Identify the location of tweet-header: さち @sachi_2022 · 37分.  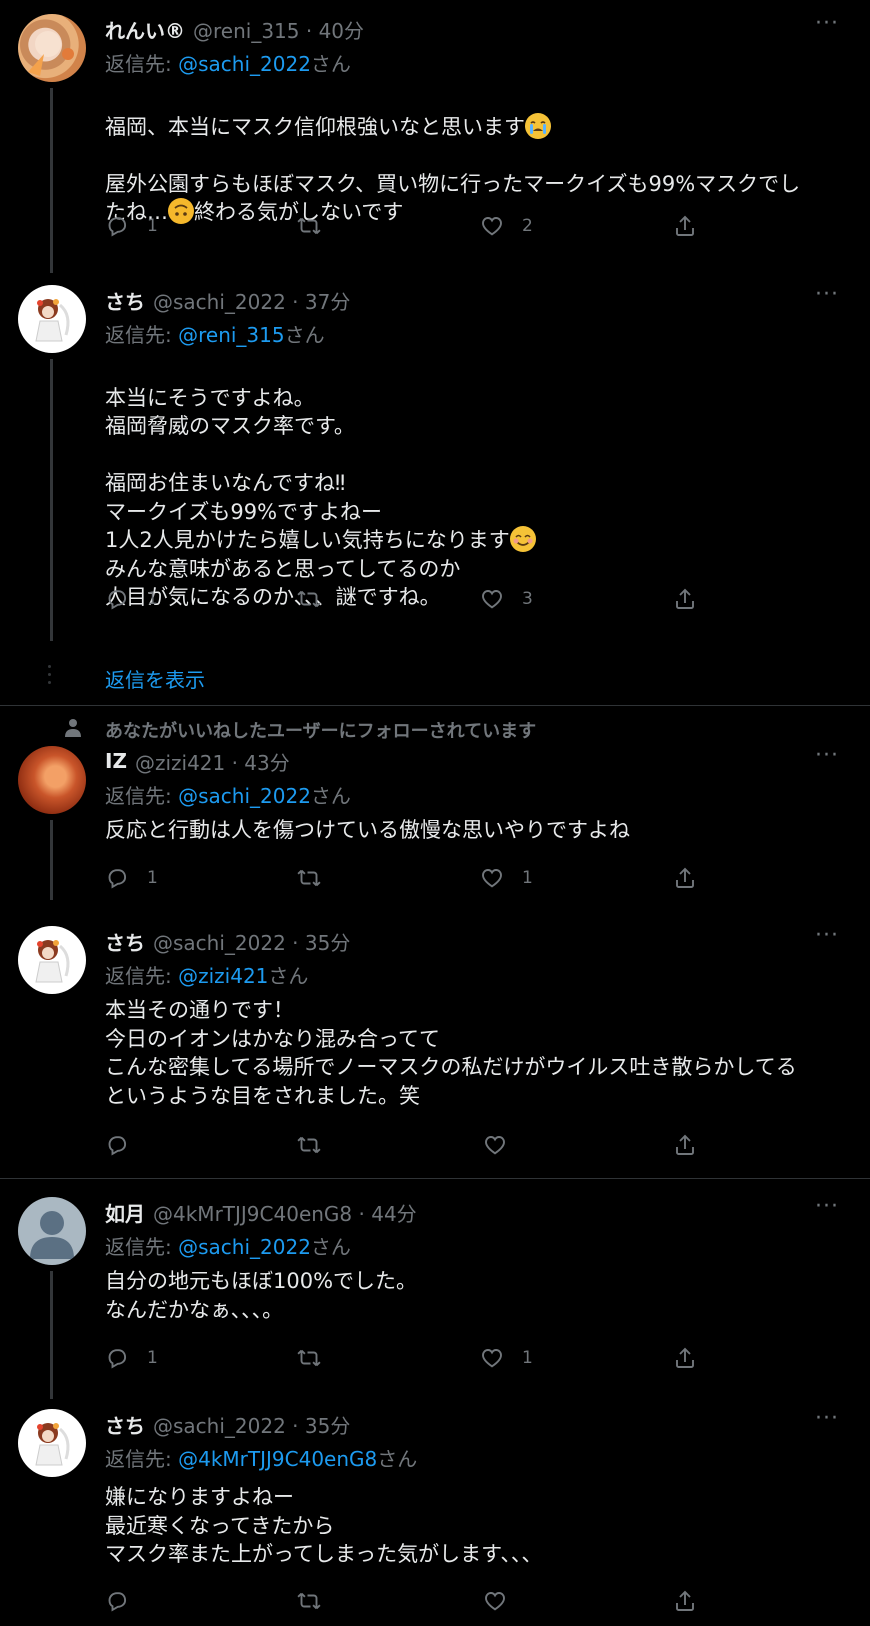
(227, 300).